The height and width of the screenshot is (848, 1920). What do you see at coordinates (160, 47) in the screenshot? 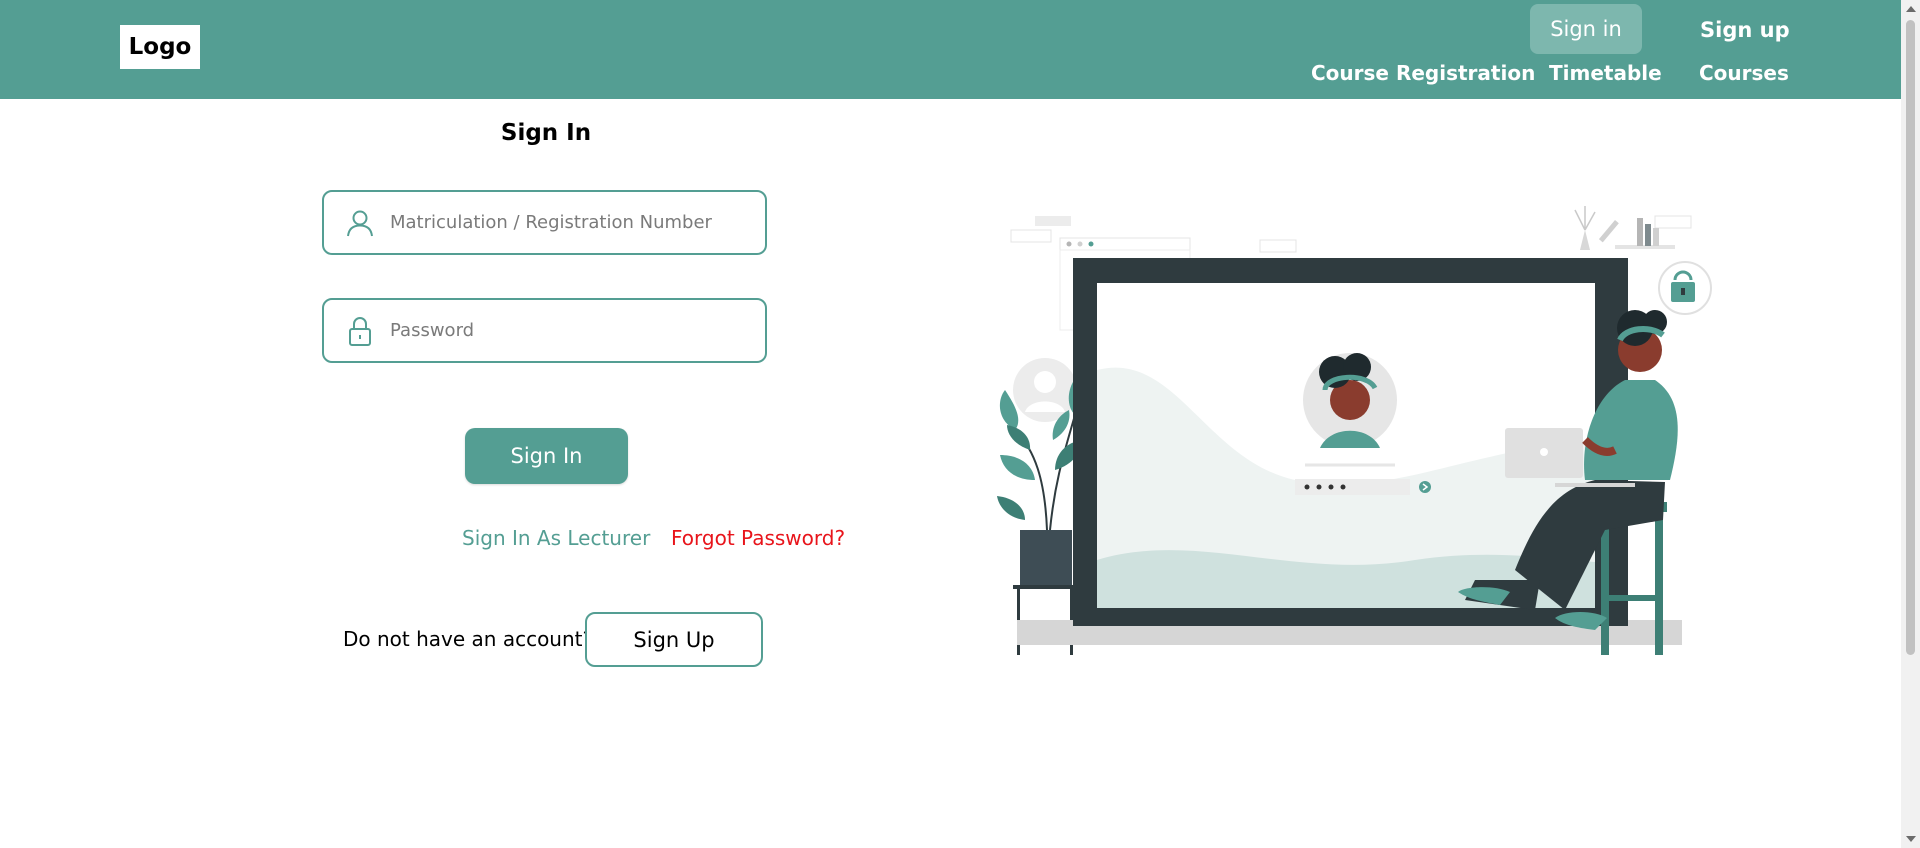
I see `logo: Logo` at bounding box center [160, 47].